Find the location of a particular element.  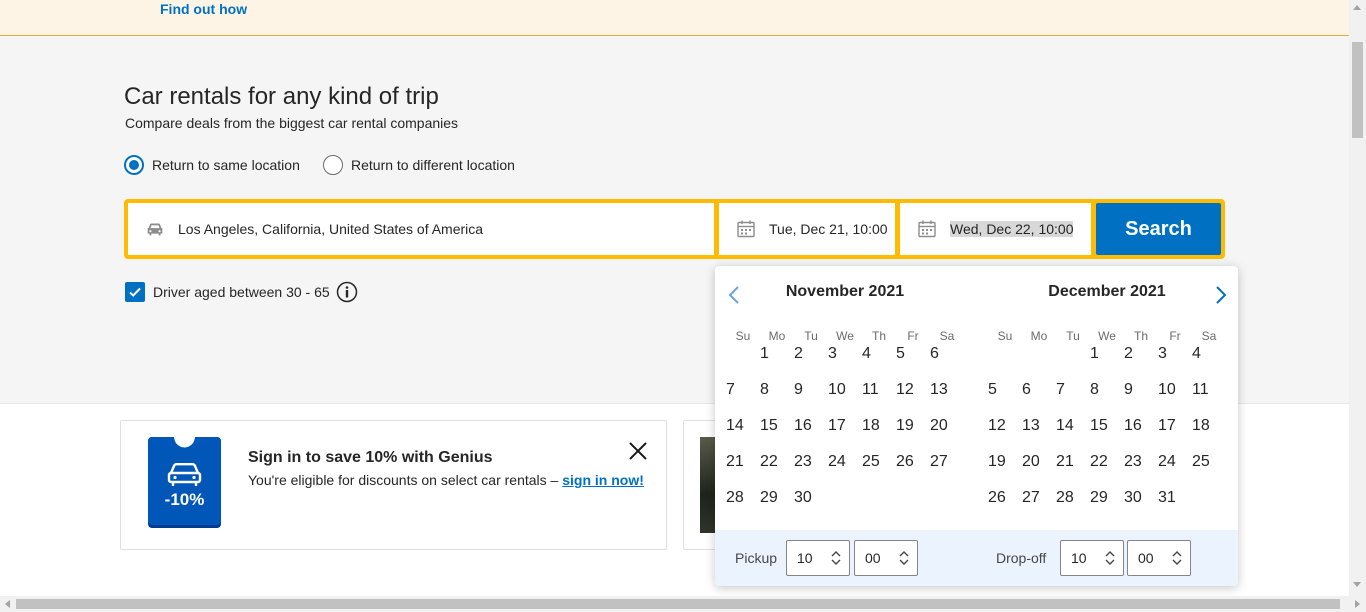

dropoff-hour-select: 10 is located at coordinates (1092, 558).